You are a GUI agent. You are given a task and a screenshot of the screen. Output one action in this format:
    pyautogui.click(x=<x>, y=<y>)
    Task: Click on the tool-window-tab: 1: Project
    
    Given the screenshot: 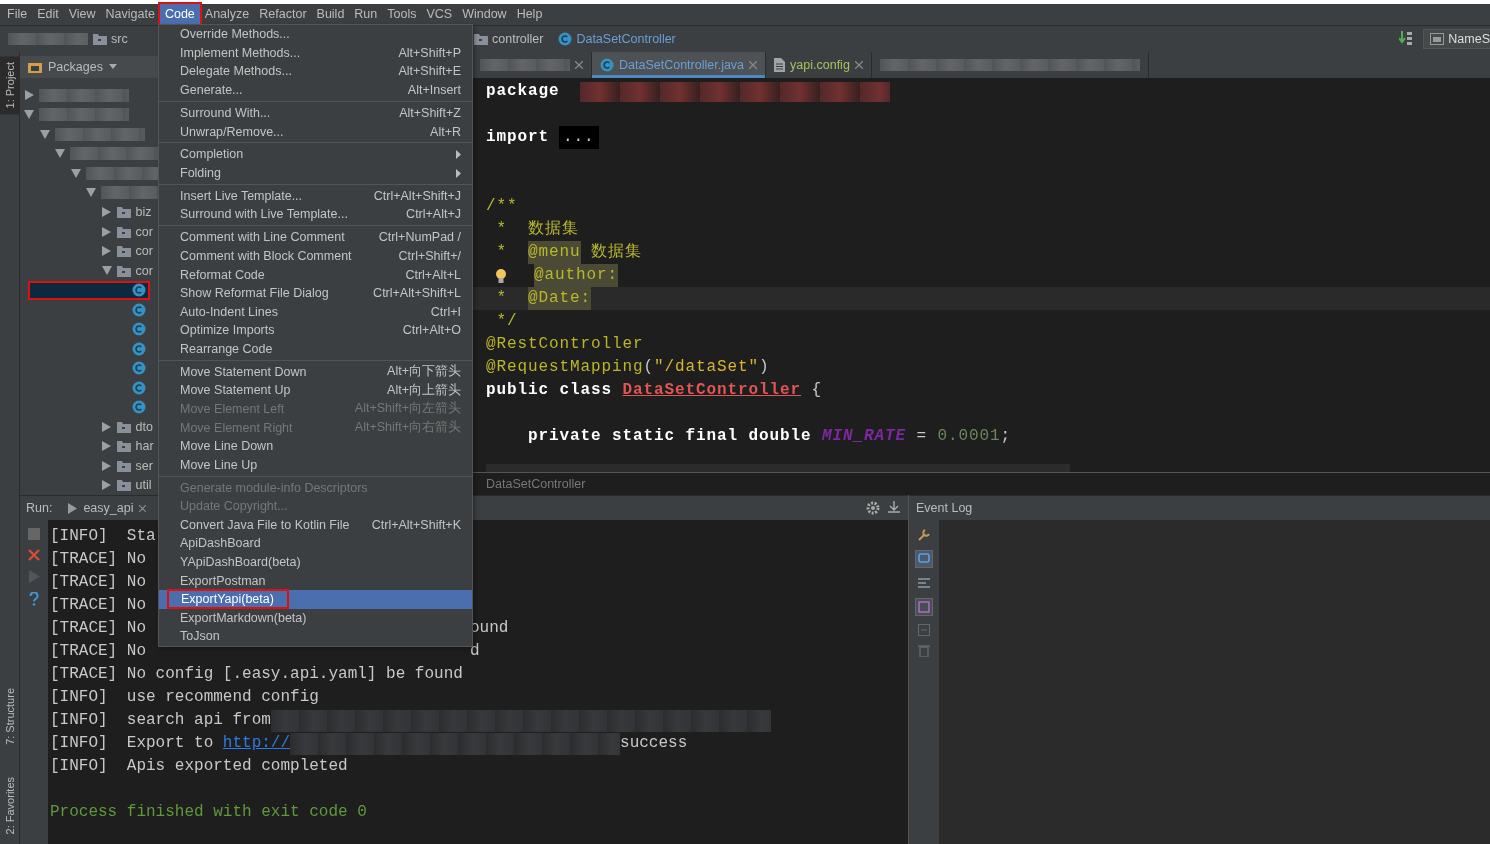 What is the action you would take?
    pyautogui.click(x=9, y=85)
    